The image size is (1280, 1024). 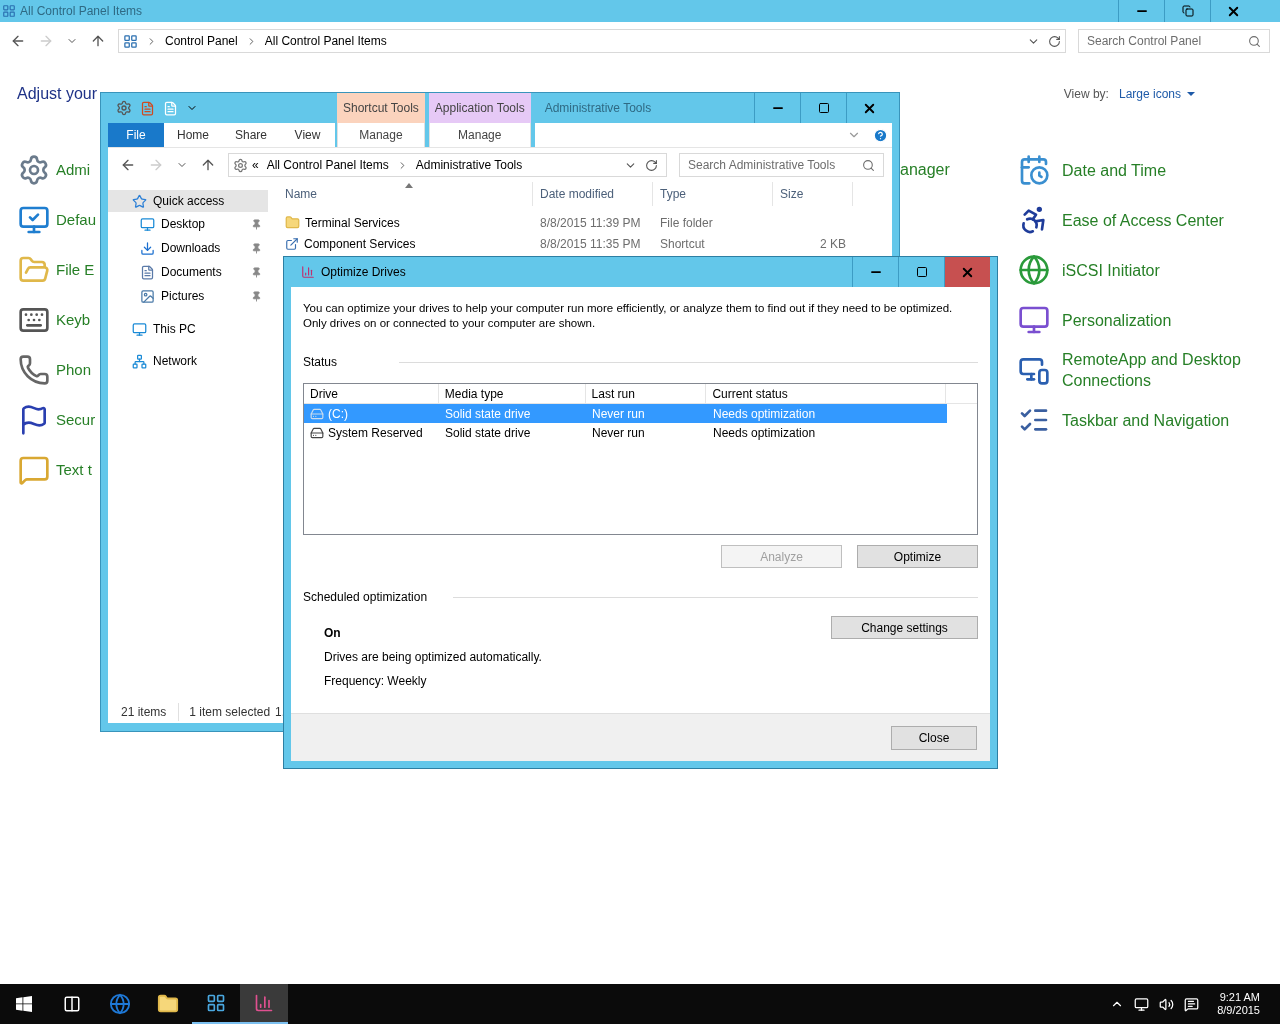 What do you see at coordinates (1086, 94) in the screenshot?
I see `view-by-label: View by:` at bounding box center [1086, 94].